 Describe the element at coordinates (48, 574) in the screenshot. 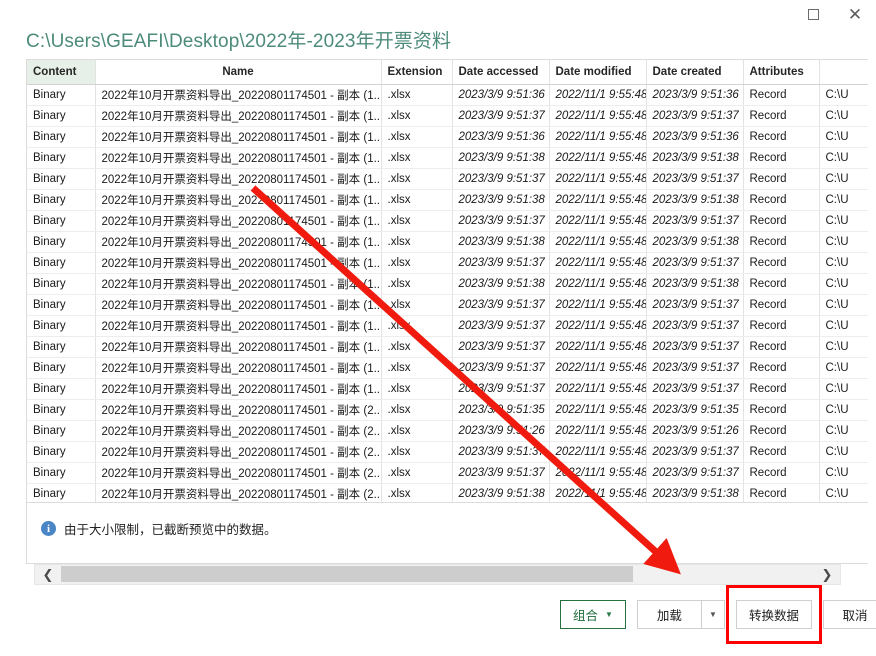

I see `scroll-left-icon: ❮` at that location.